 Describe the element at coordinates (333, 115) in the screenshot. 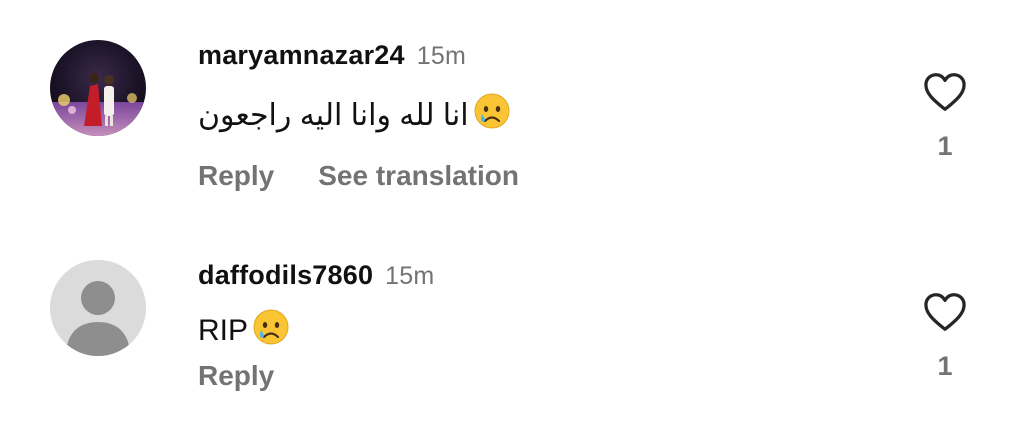

I see `comment-body: انا لله وانا اليه راجعون` at that location.